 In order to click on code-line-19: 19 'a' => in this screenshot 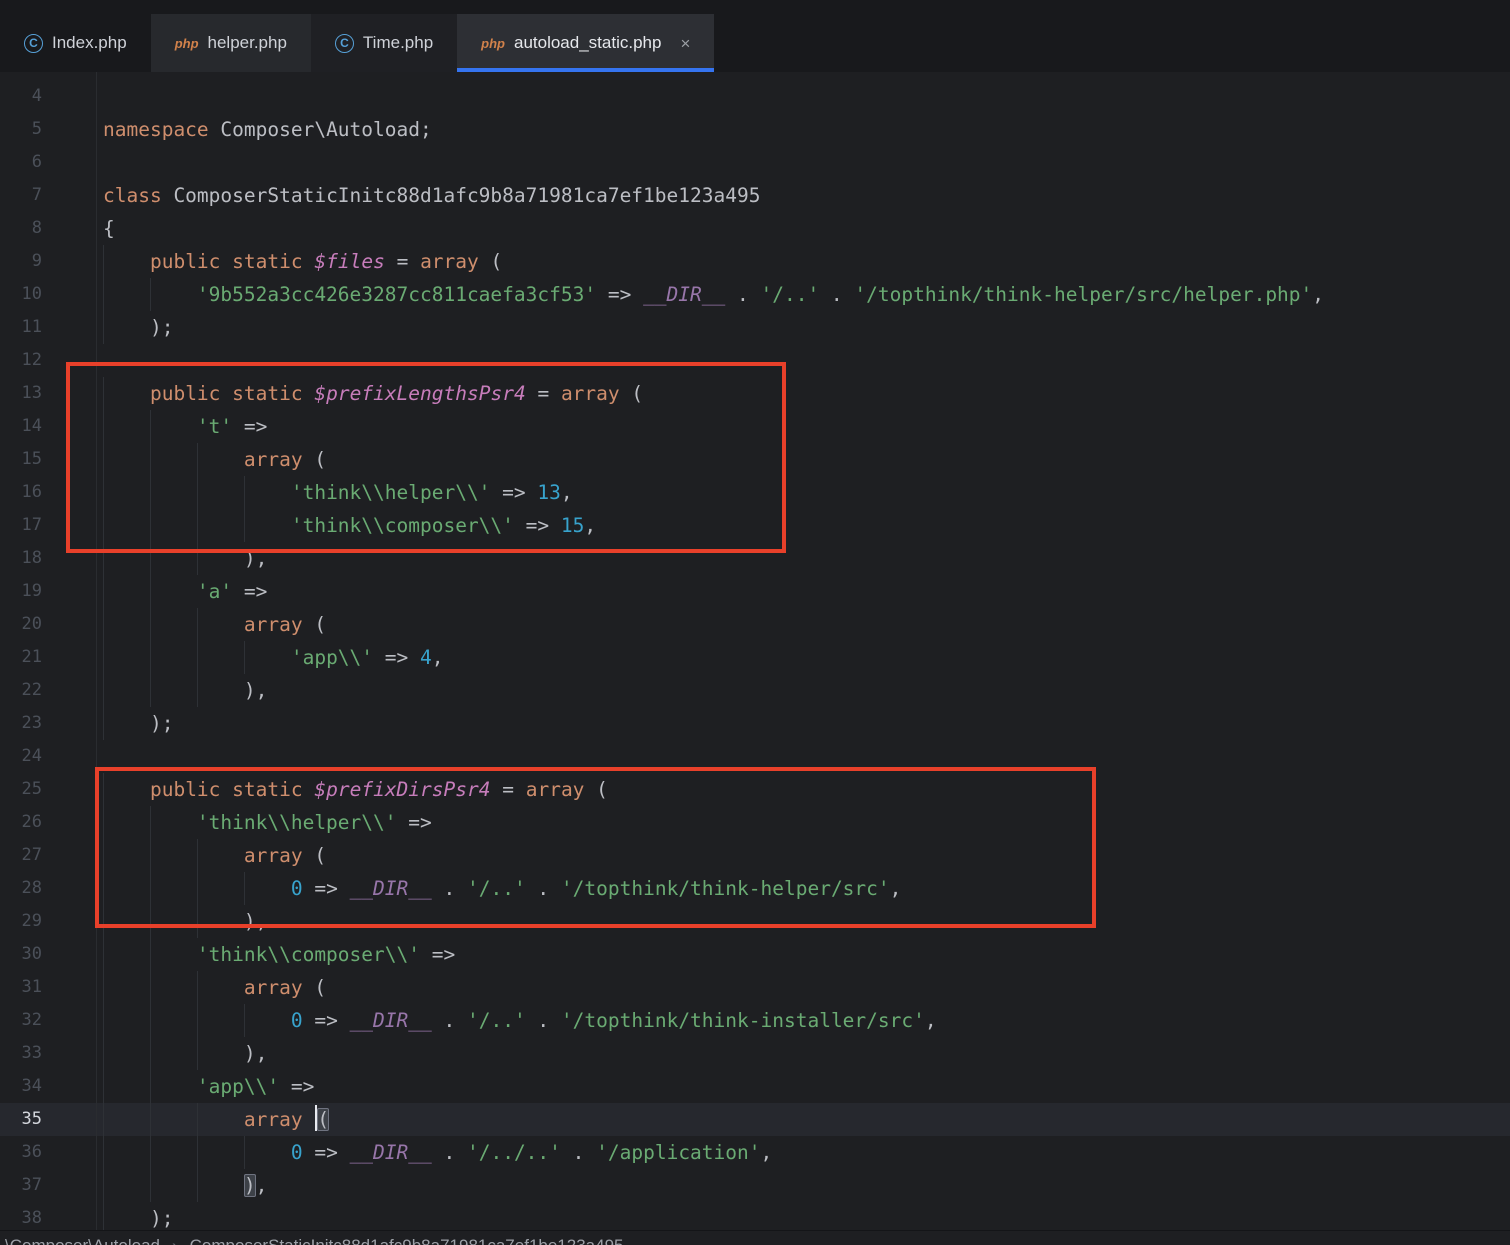, I will do `click(755, 591)`.